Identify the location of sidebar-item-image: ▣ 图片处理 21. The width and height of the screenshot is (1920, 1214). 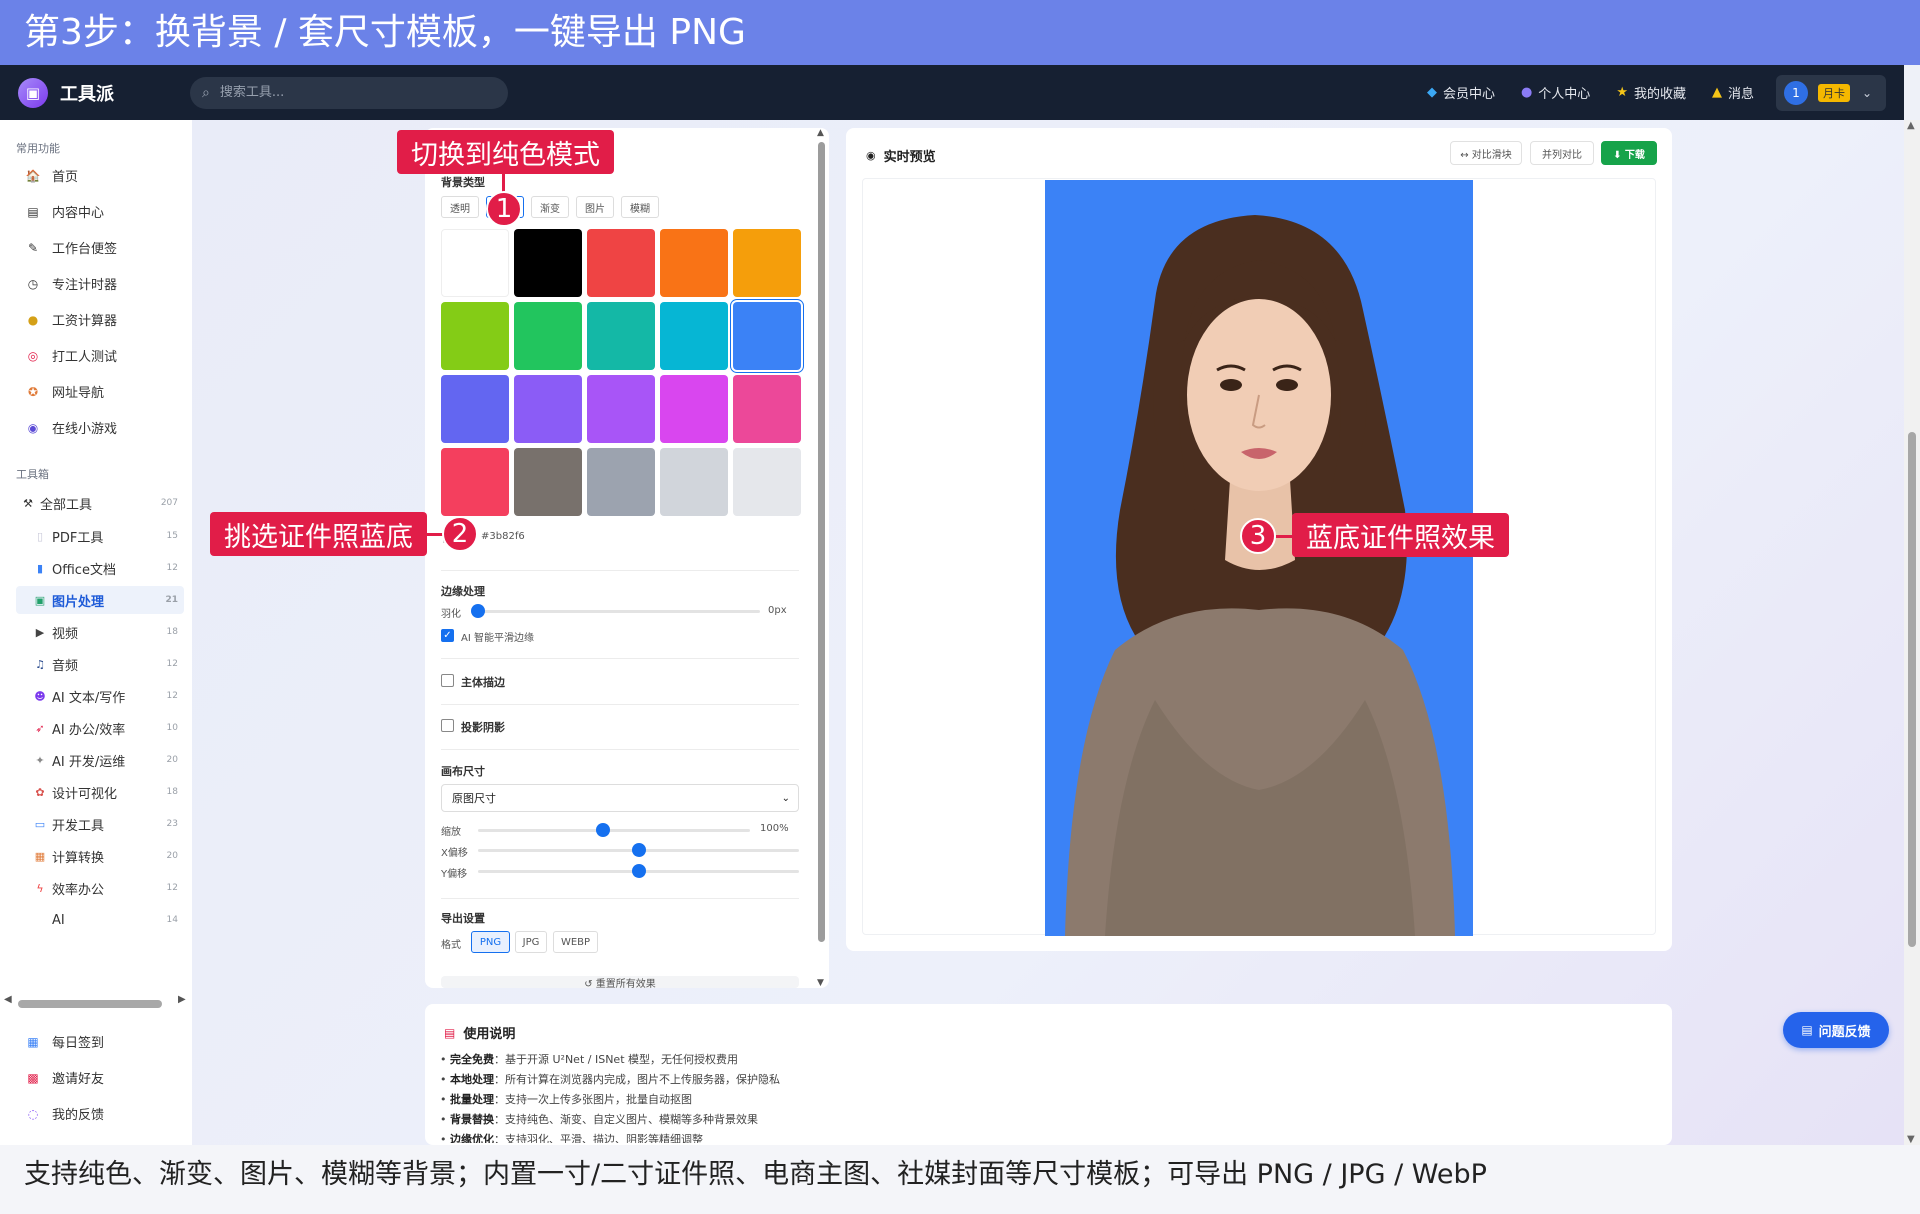
(100, 600).